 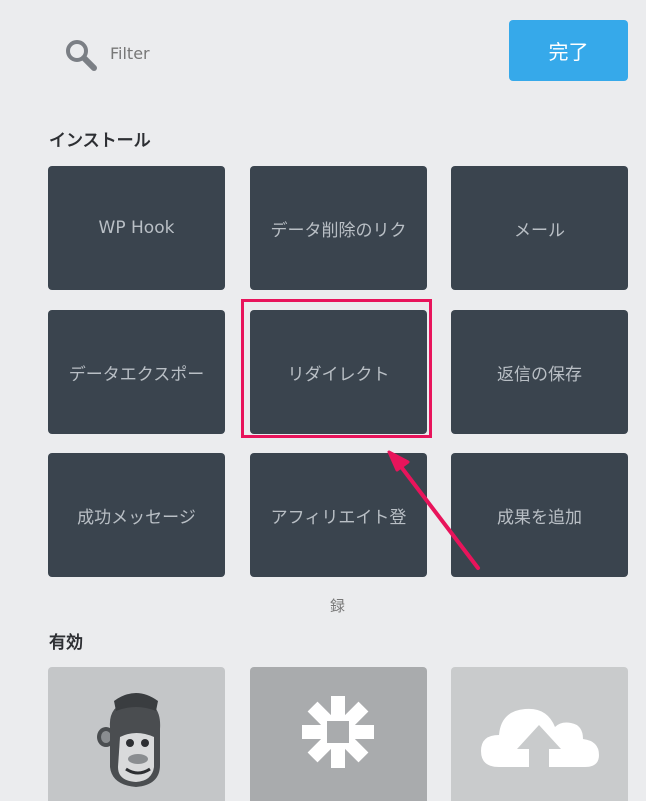 What do you see at coordinates (338, 606) in the screenshot?
I see `tile-label-overflow: 録` at bounding box center [338, 606].